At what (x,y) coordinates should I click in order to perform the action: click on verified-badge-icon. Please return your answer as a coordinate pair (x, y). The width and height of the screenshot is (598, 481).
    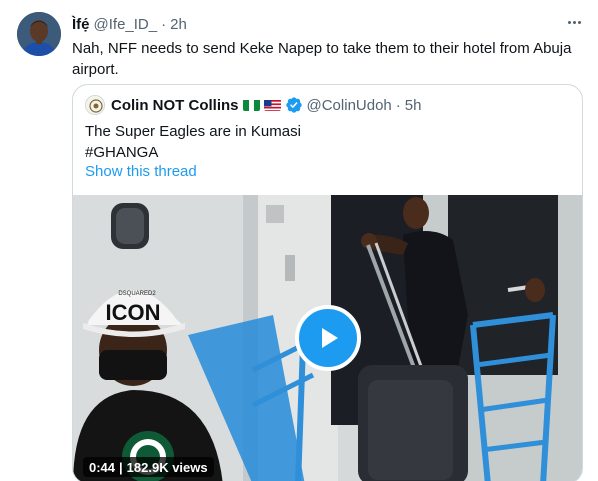
    Looking at the image, I should click on (294, 105).